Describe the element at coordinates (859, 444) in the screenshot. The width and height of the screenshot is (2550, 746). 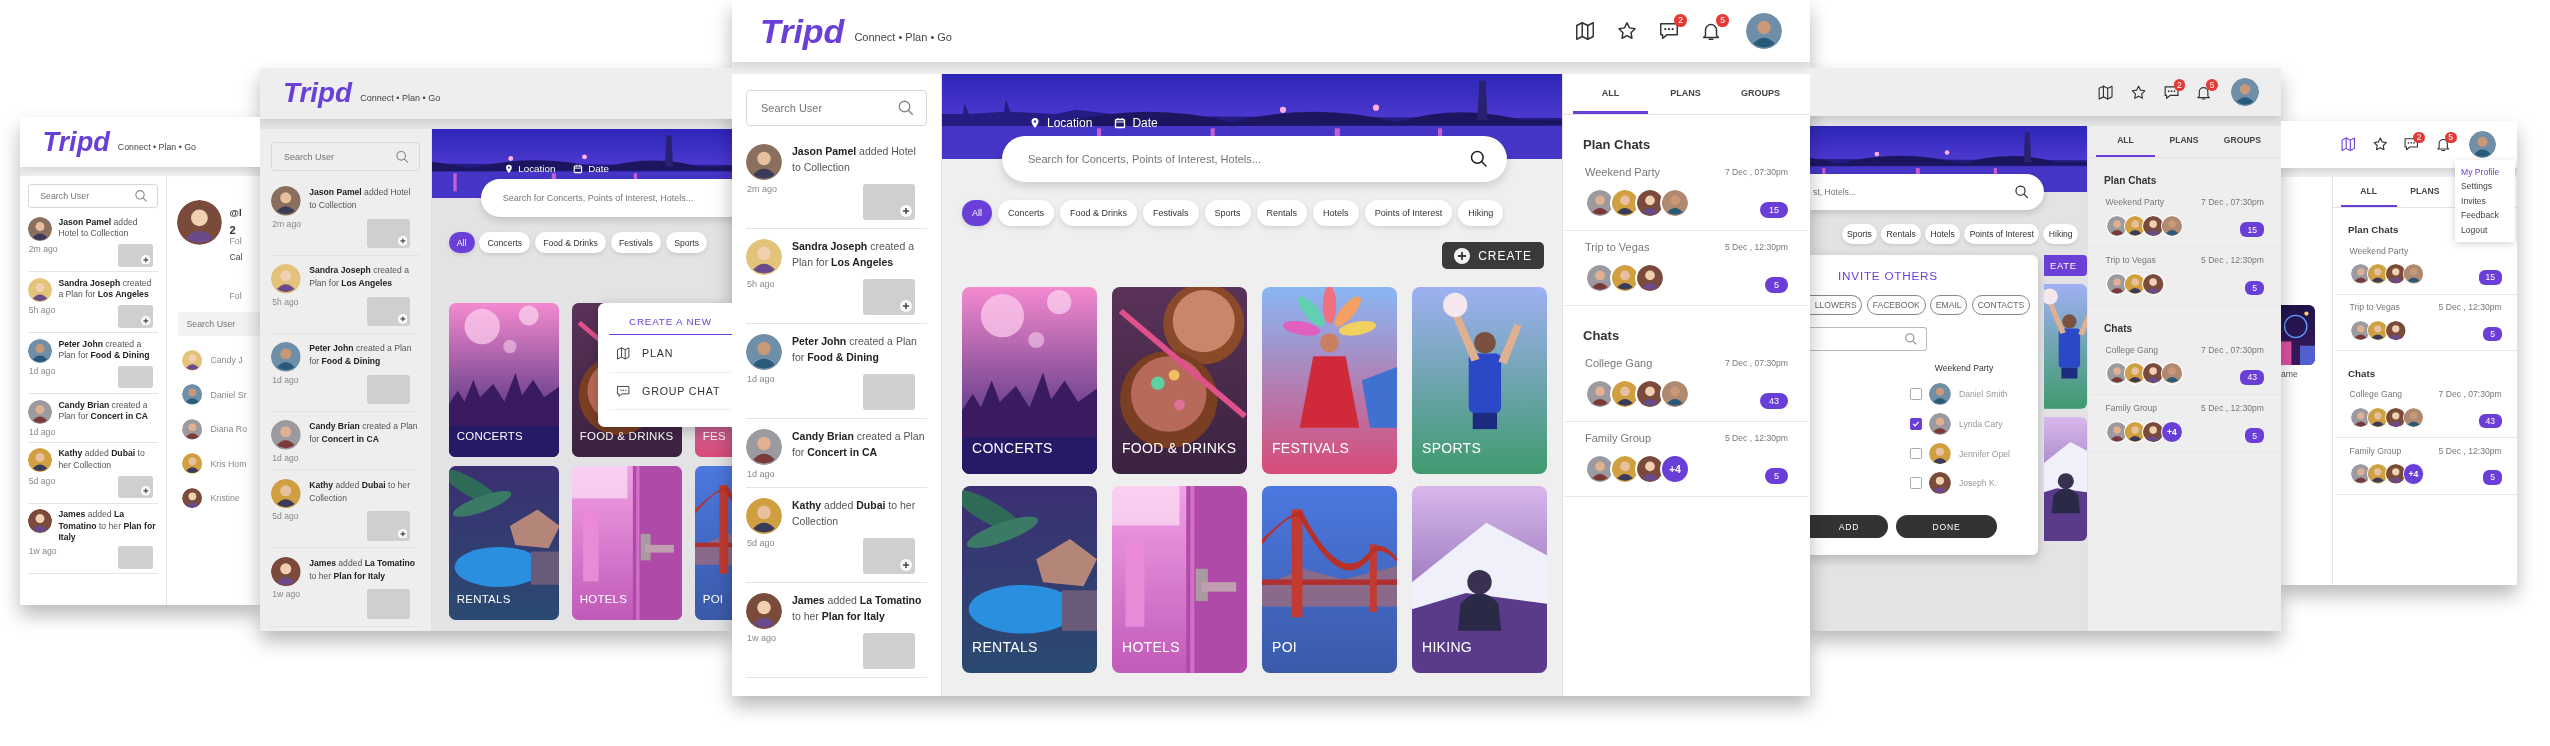
I see `activity-text: Candy Brian created a Plan for Concert in CA` at that location.